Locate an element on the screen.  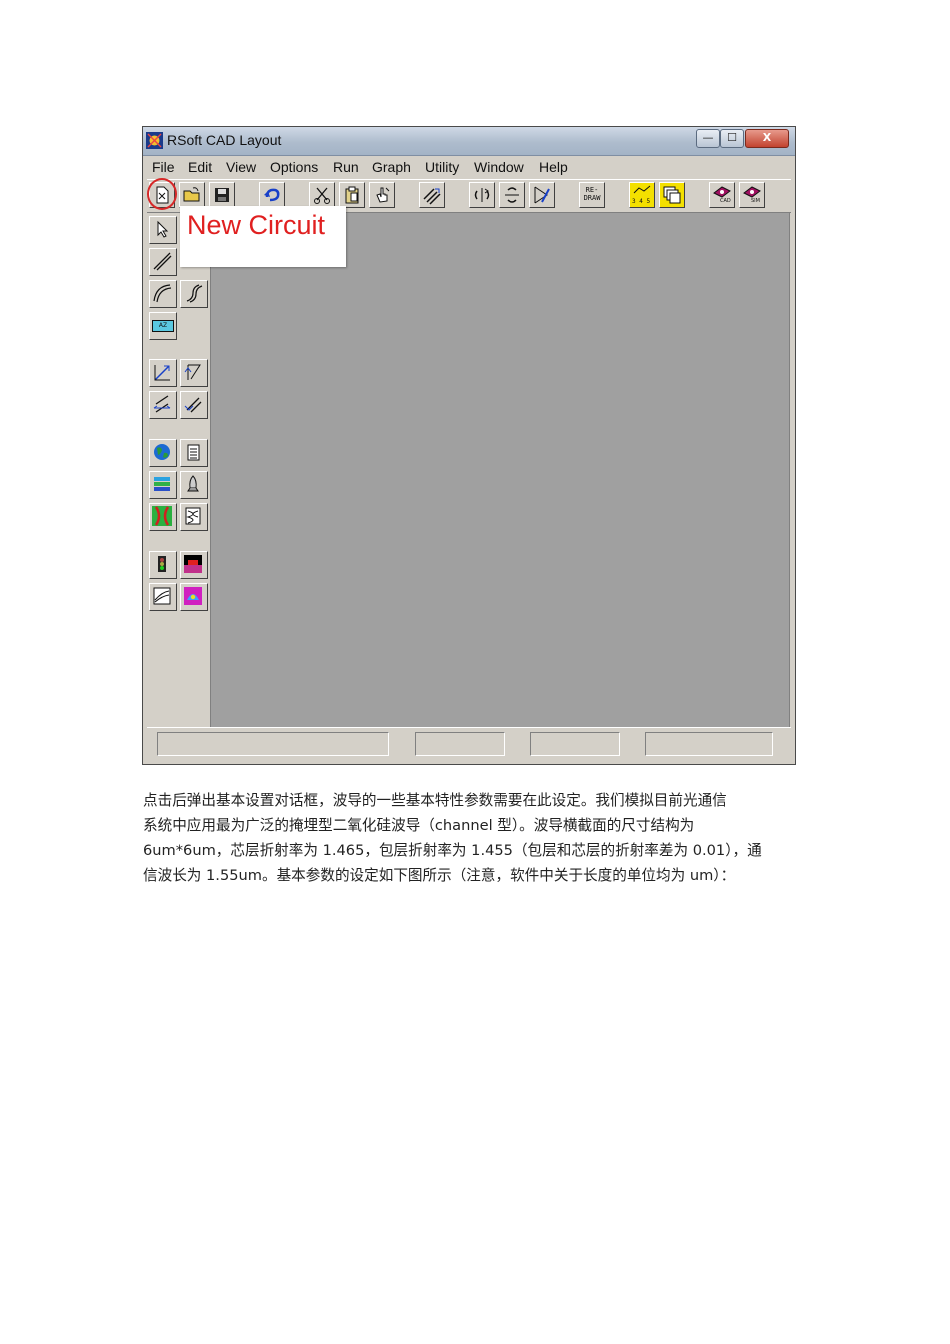
taper-arrow-icon is located at coordinates (192, 372).